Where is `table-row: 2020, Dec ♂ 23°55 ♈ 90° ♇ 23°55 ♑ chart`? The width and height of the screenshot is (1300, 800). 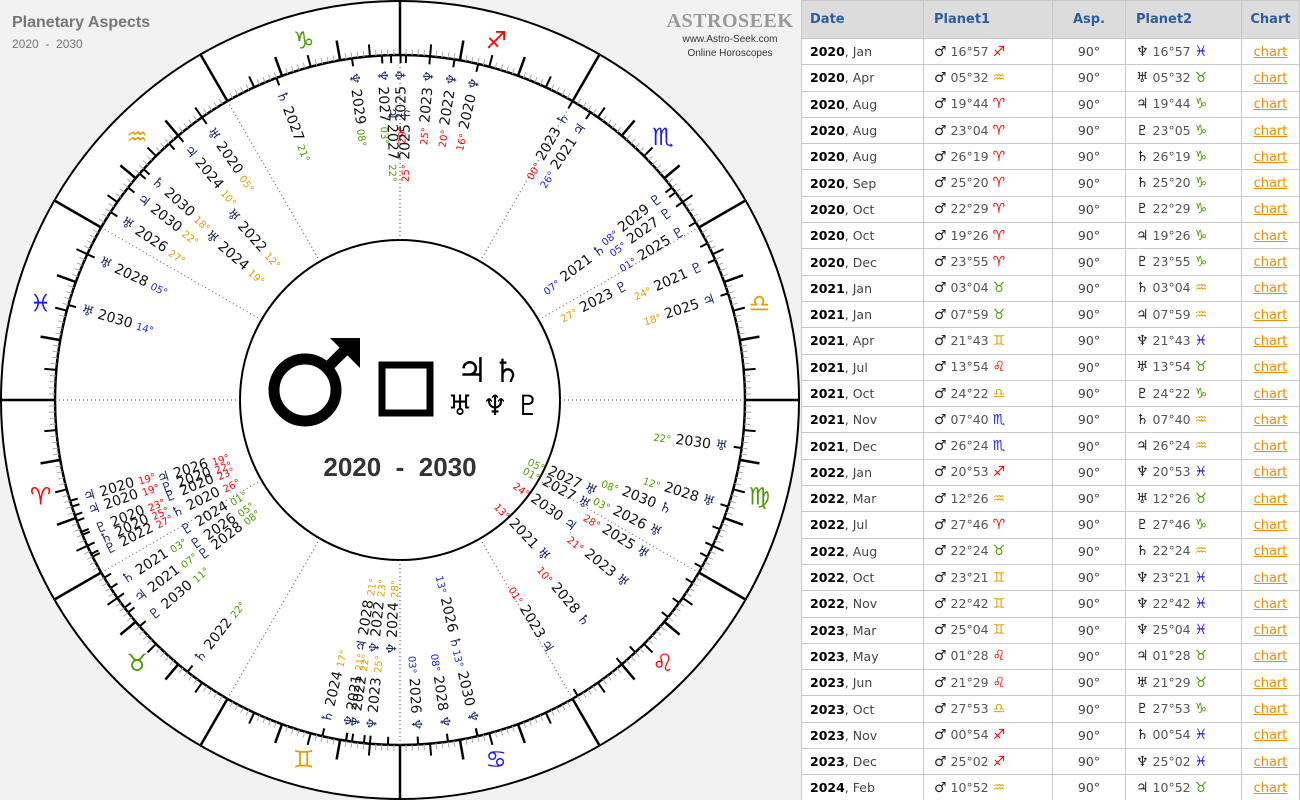
table-row: 2020, Dec ♂ 23°55 ♈ 90° ♇ 23°55 ♑ chart is located at coordinates (1050, 262).